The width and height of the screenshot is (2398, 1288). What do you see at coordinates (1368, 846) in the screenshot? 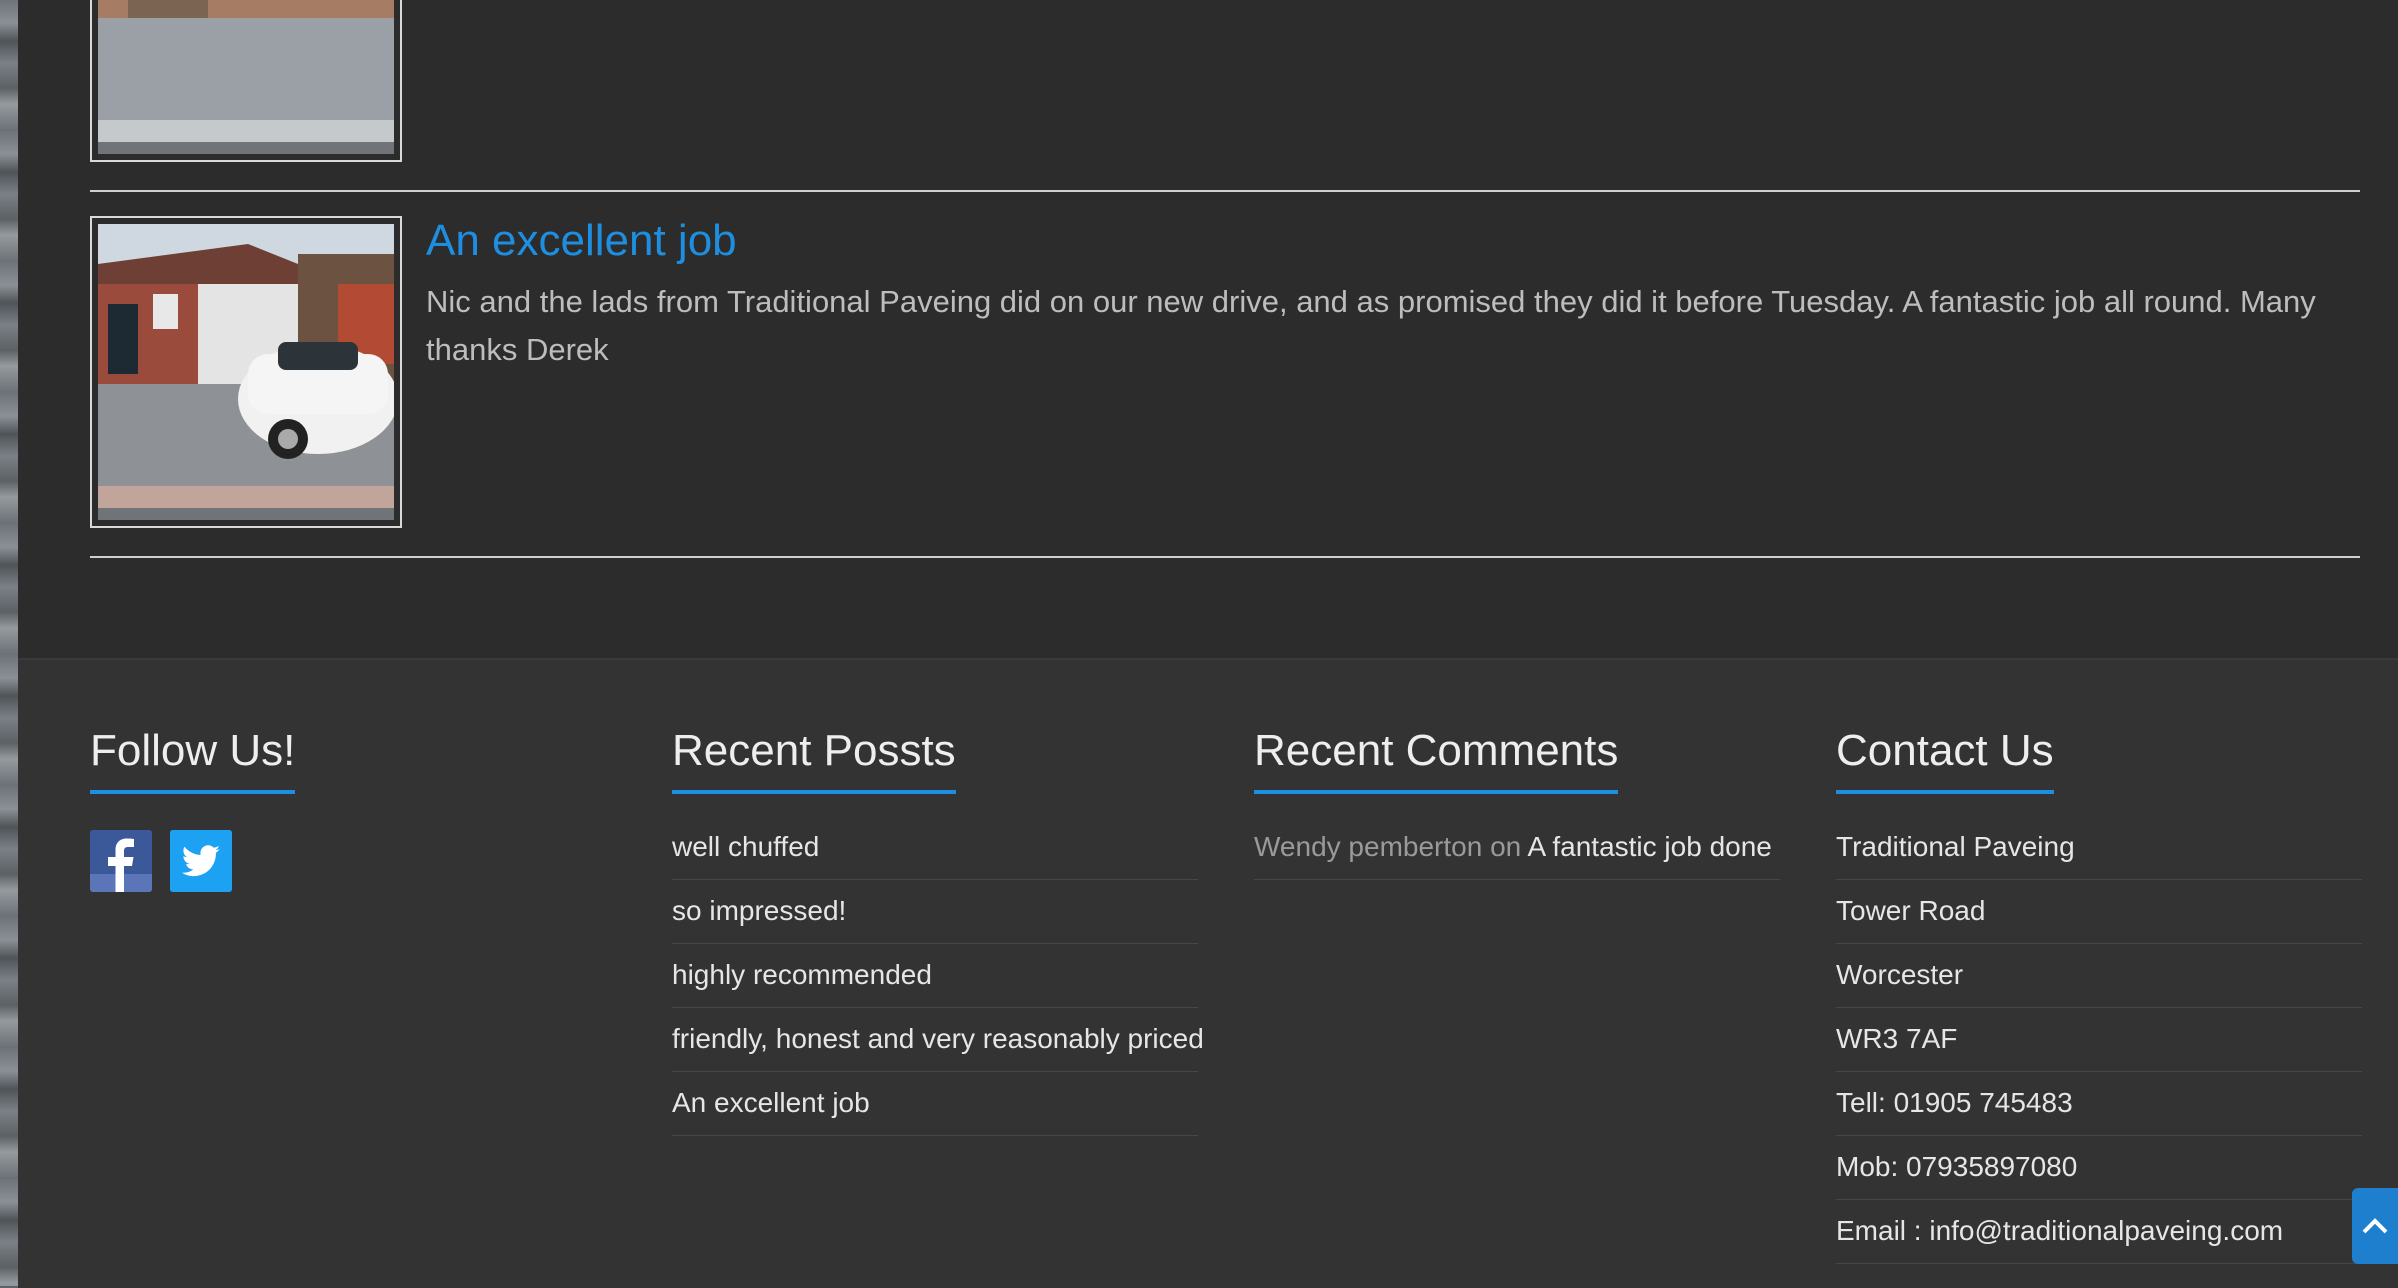
I see `comment-author: Wendy pemberton` at bounding box center [1368, 846].